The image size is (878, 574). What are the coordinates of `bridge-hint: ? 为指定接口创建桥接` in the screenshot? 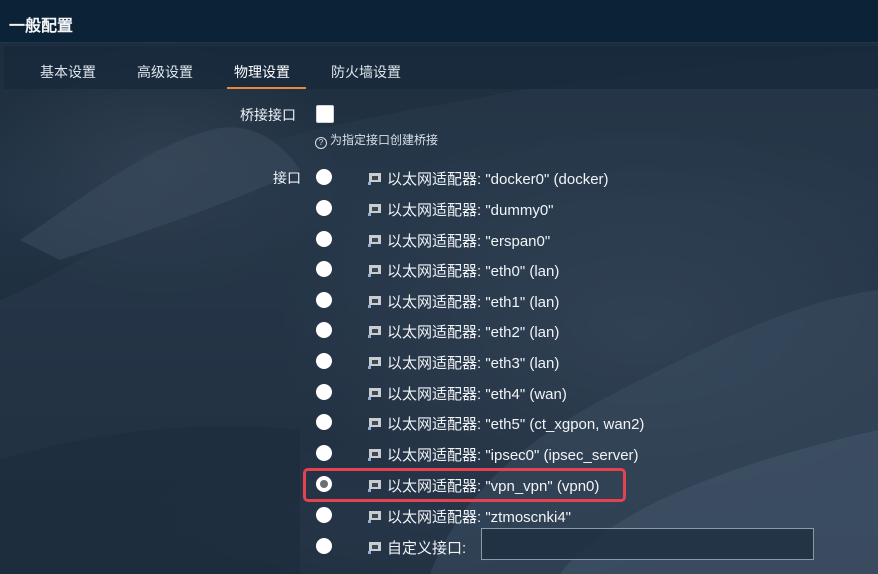 It's located at (376, 140).